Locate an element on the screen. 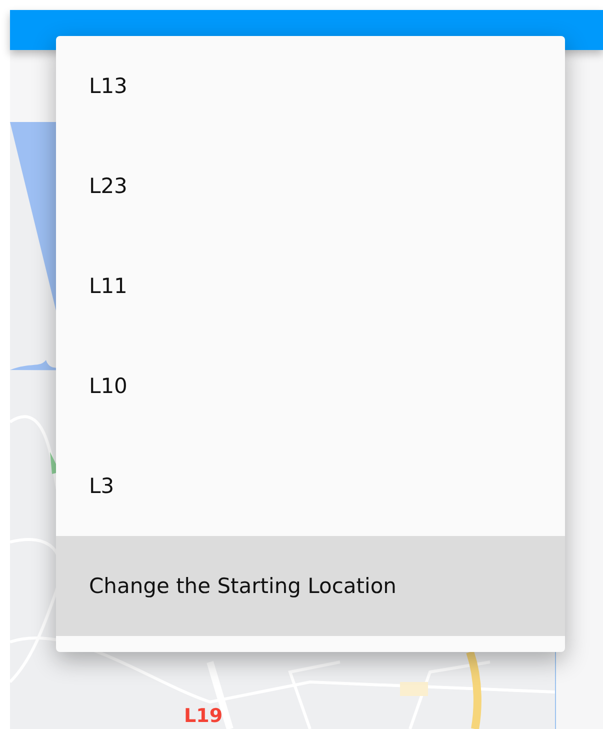 Image resolution: width=603 pixels, height=729 pixels. menu-item: L11 is located at coordinates (310, 286).